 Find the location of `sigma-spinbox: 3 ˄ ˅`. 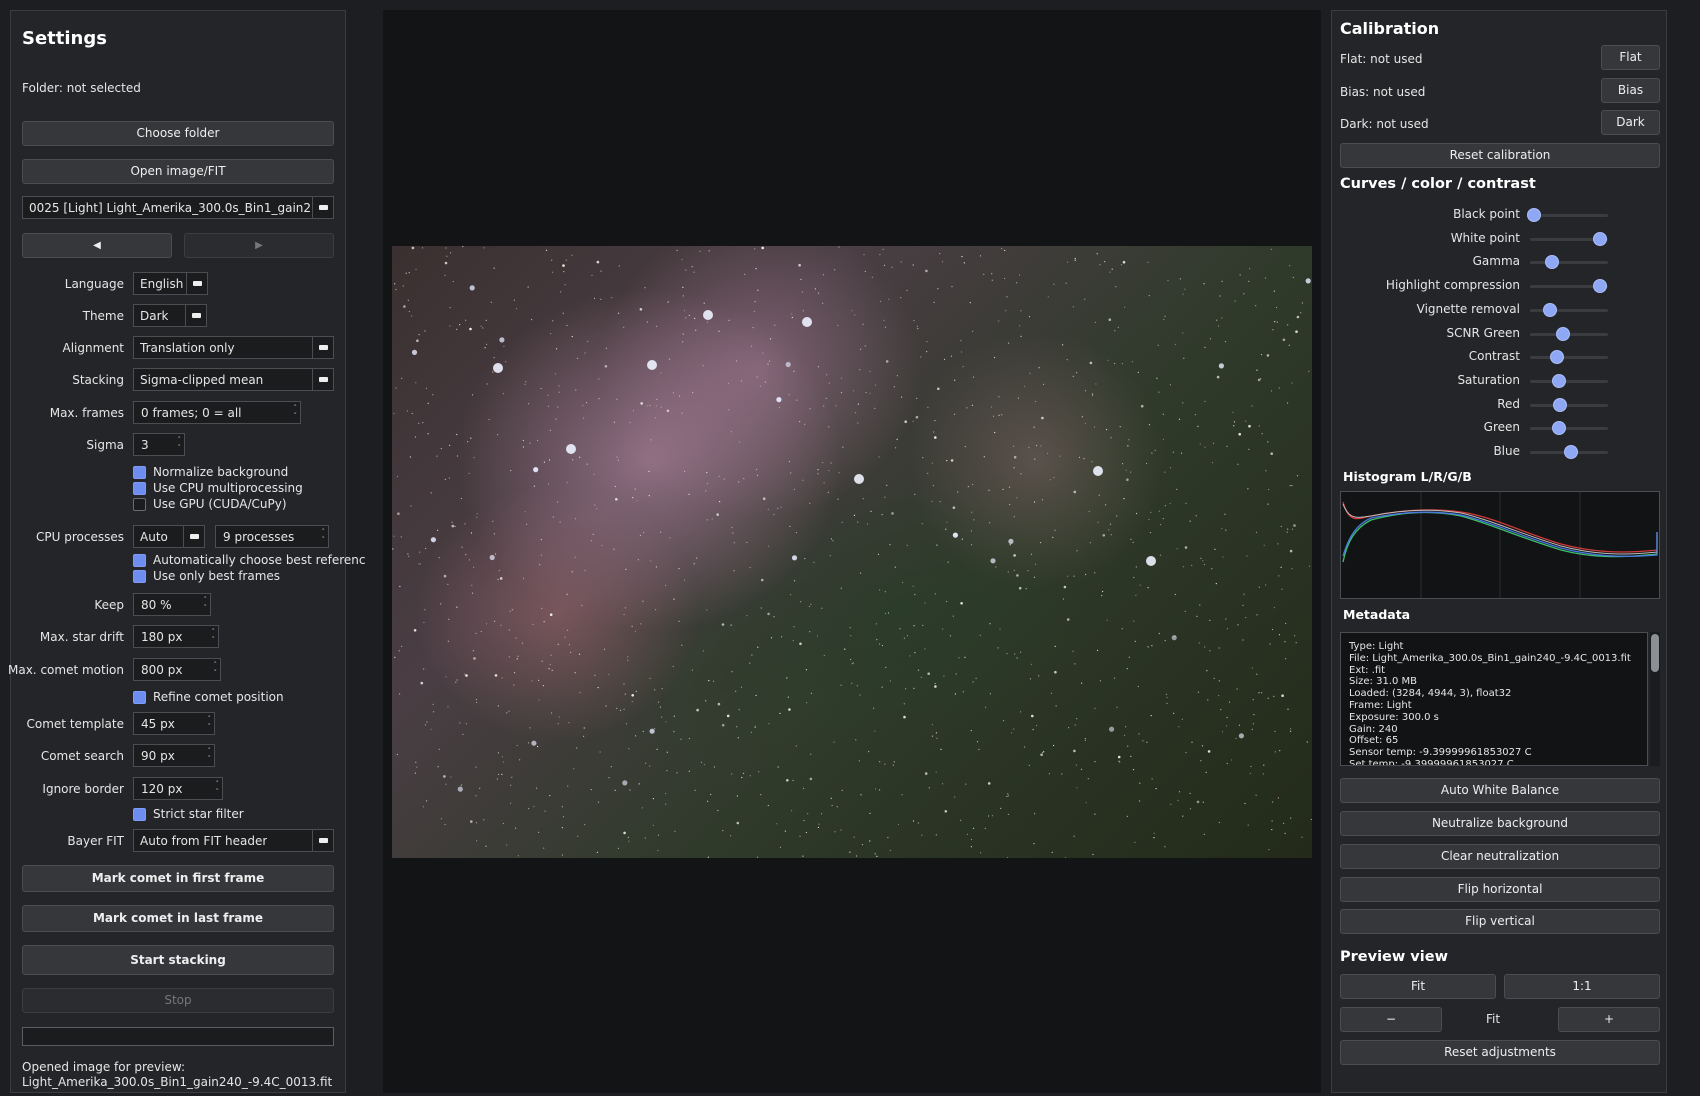

sigma-spinbox: 3 ˄ ˅ is located at coordinates (159, 444).